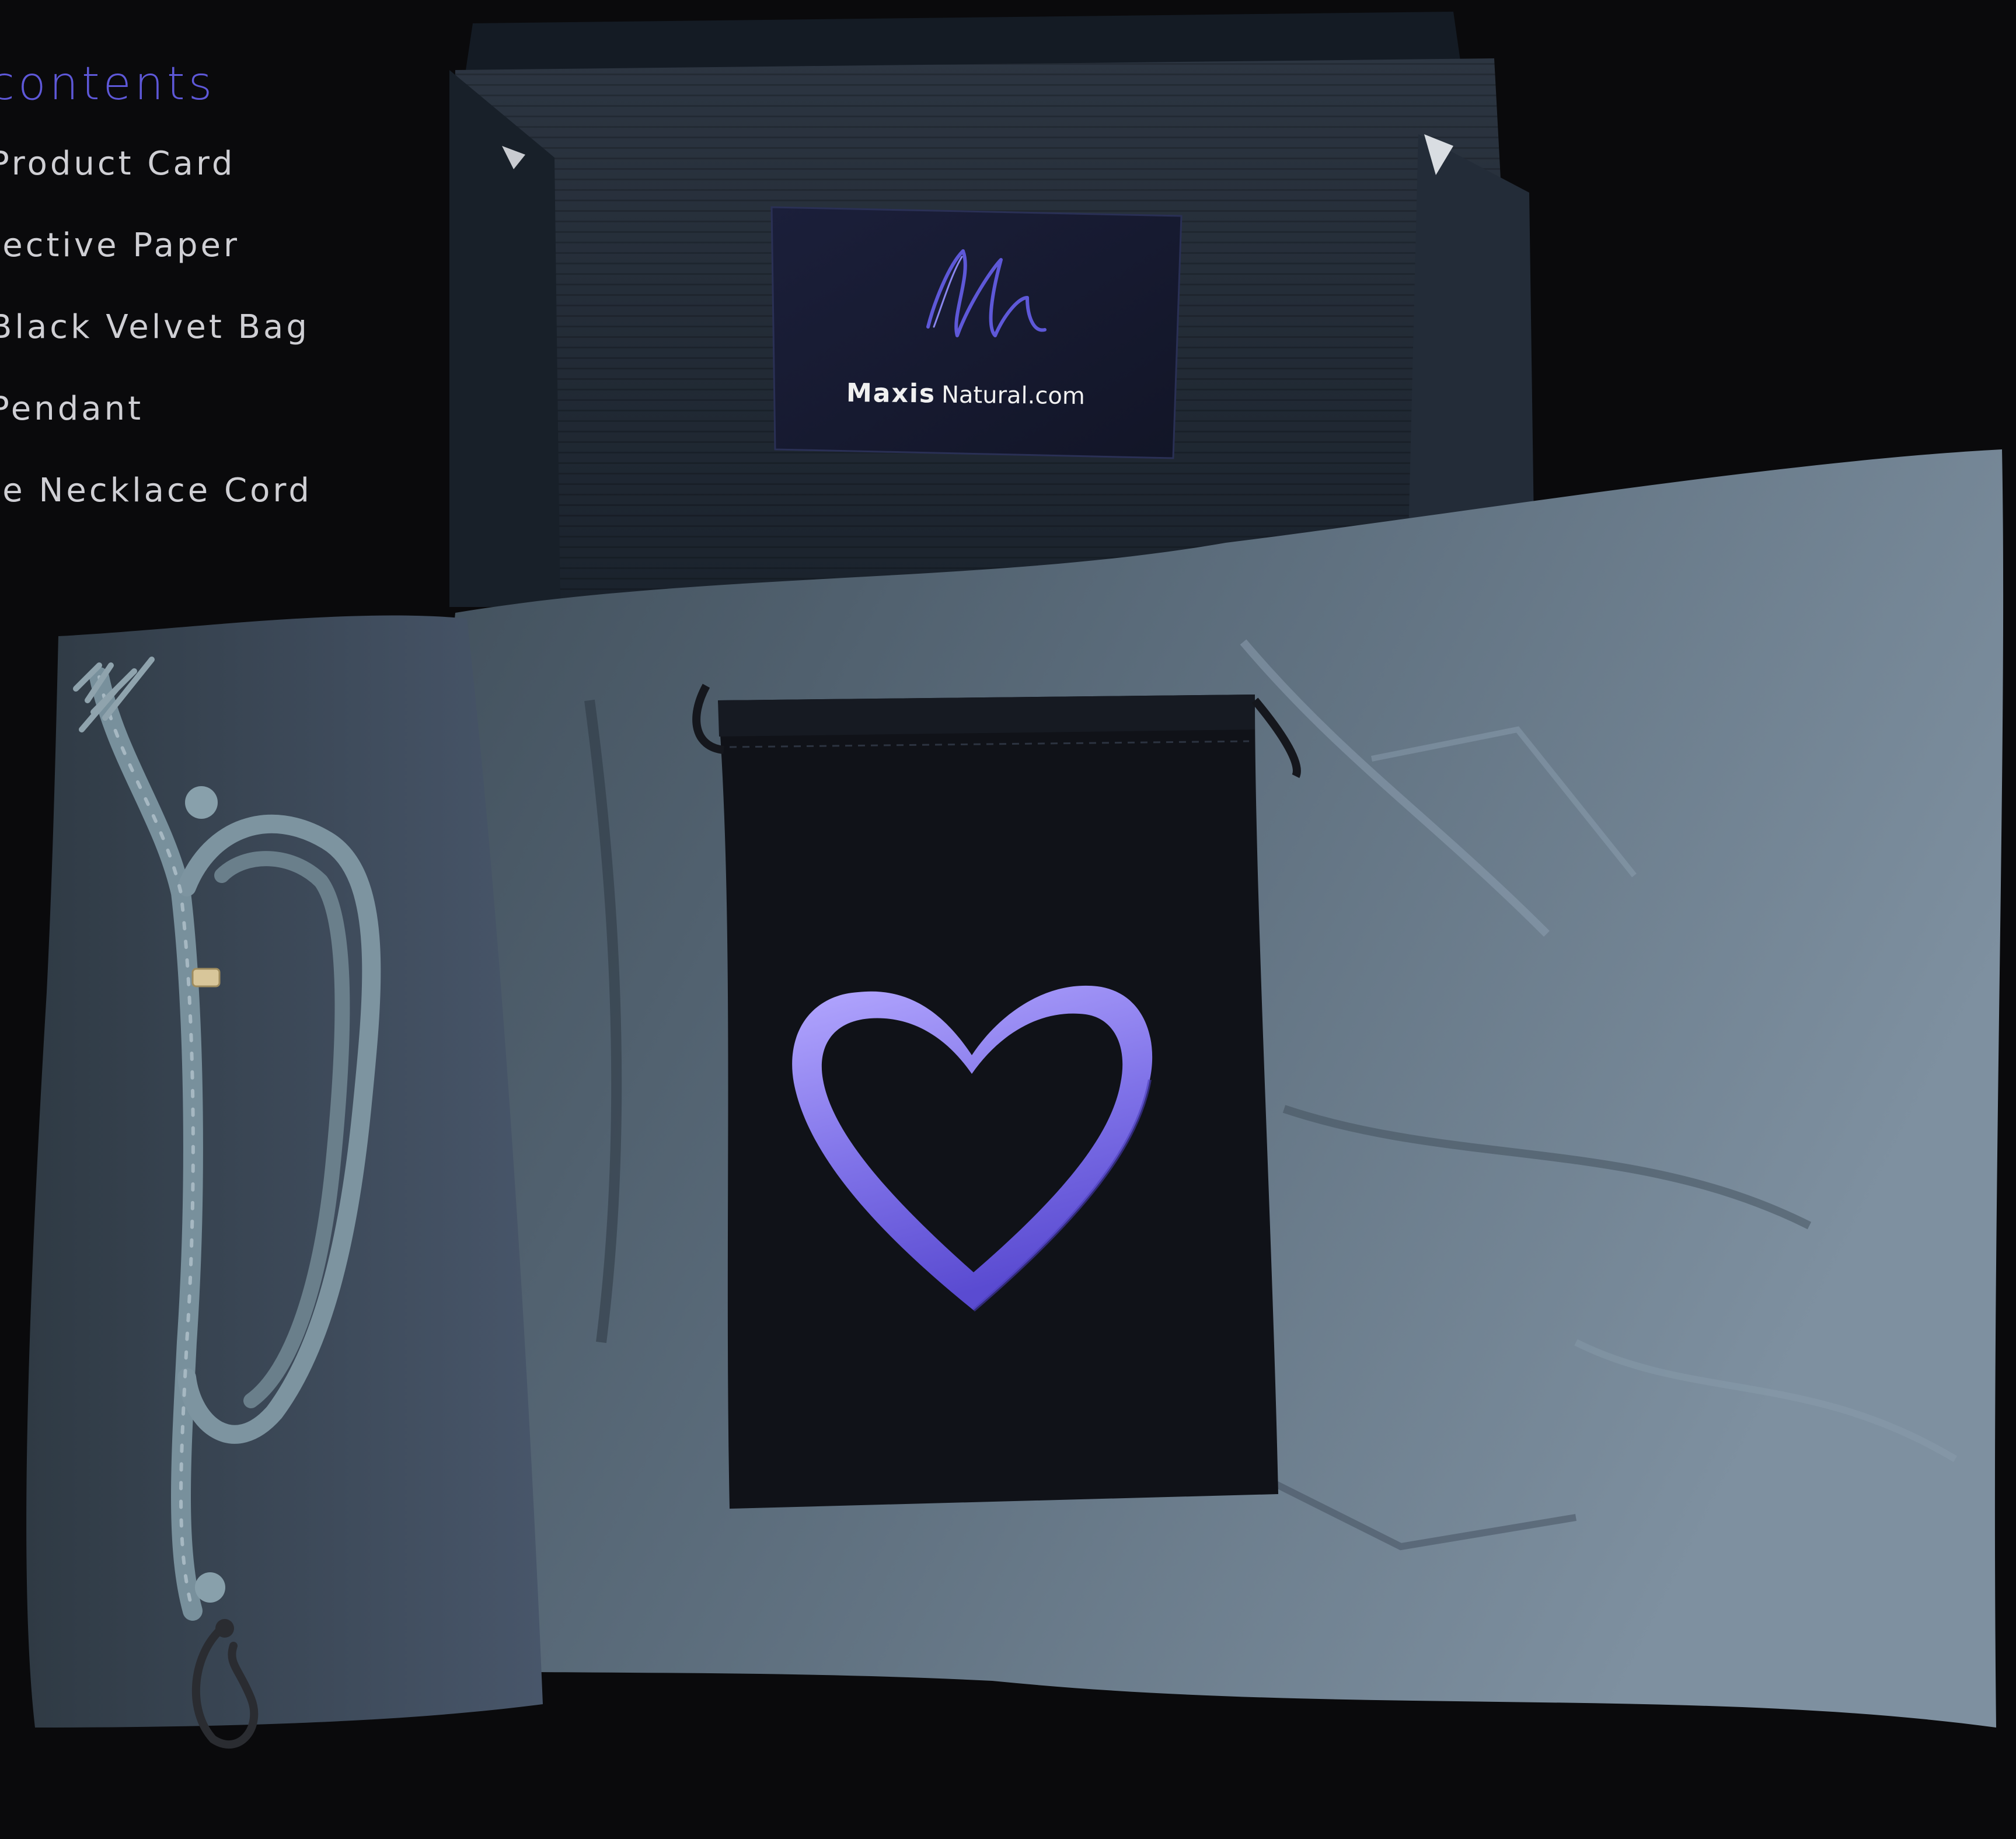 The width and height of the screenshot is (2016, 1839). I want to click on brand-domain: Natural.com, so click(1013, 395).